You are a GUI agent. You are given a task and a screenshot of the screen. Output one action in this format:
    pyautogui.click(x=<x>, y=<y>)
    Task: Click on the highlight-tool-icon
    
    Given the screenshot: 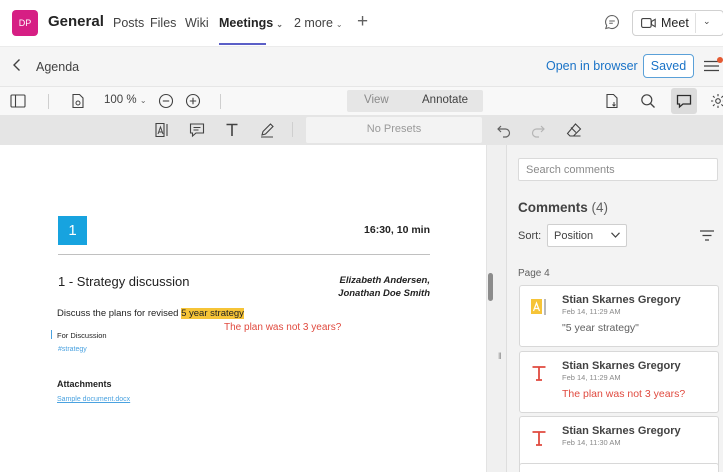 What is the action you would take?
    pyautogui.click(x=162, y=130)
    